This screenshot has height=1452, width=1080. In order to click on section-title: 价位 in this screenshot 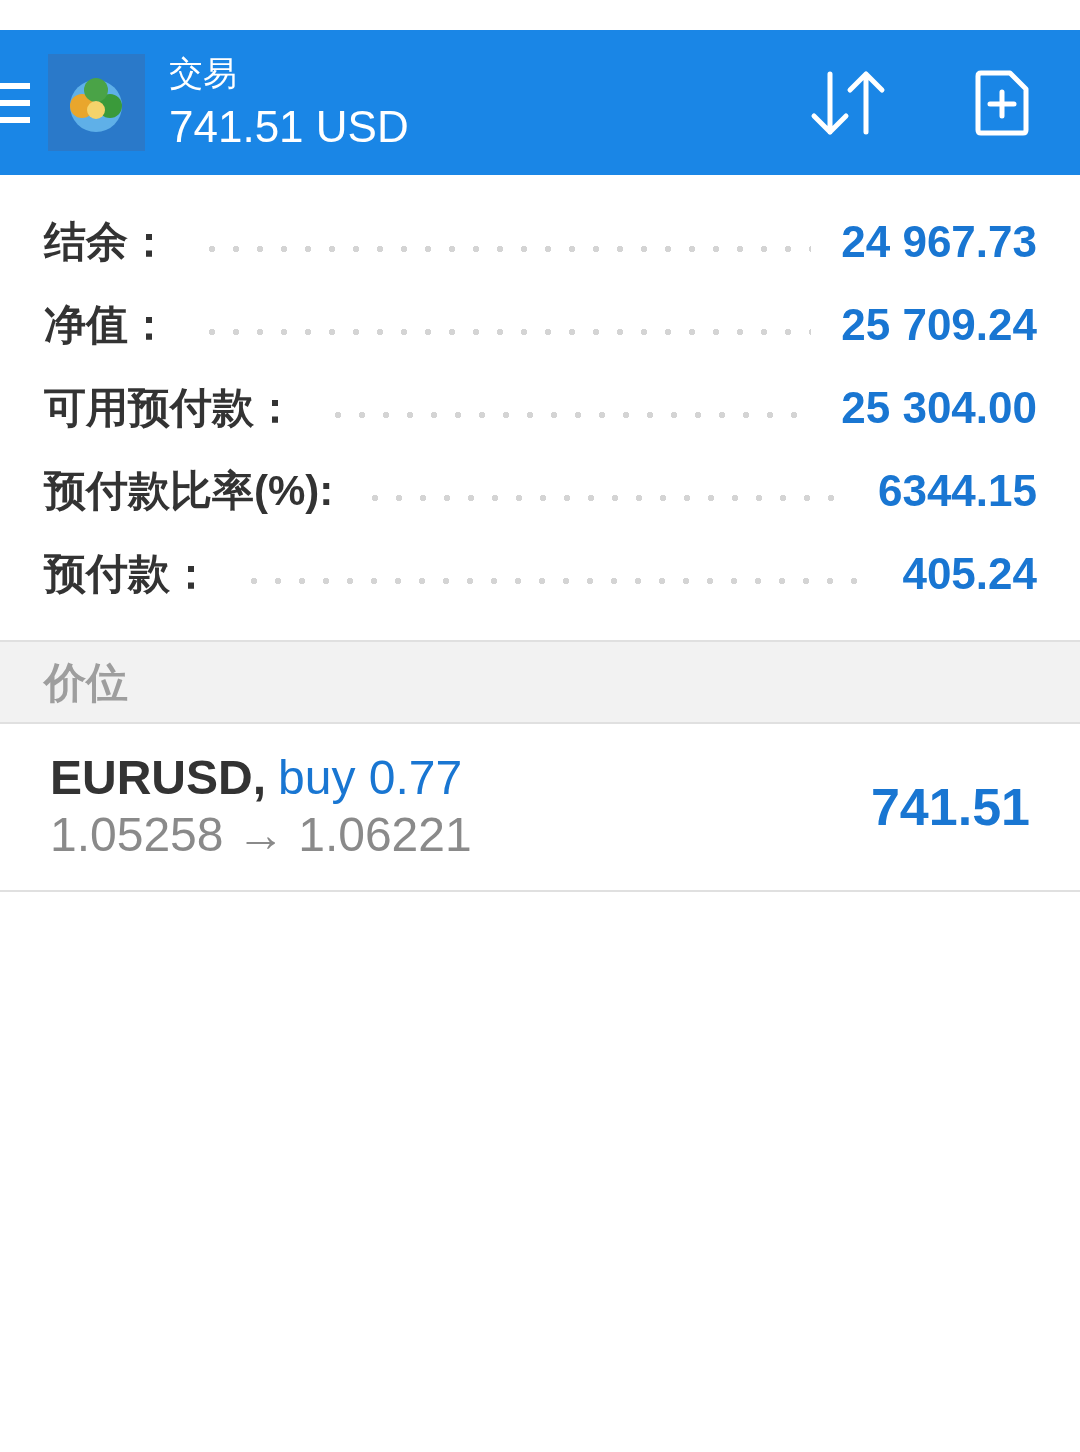, I will do `click(86, 682)`.